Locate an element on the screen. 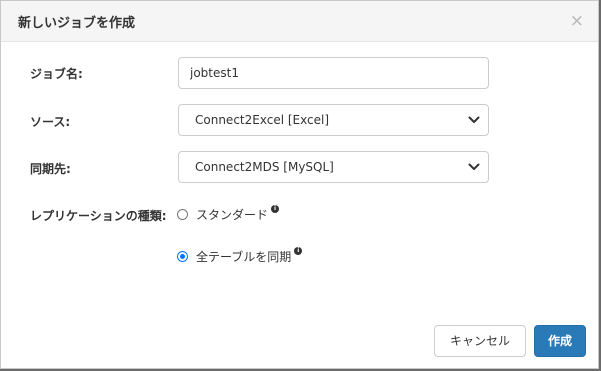 This screenshot has height=371, width=601. full-sync-radio-label: 全テーブルを同期 is located at coordinates (244, 256).